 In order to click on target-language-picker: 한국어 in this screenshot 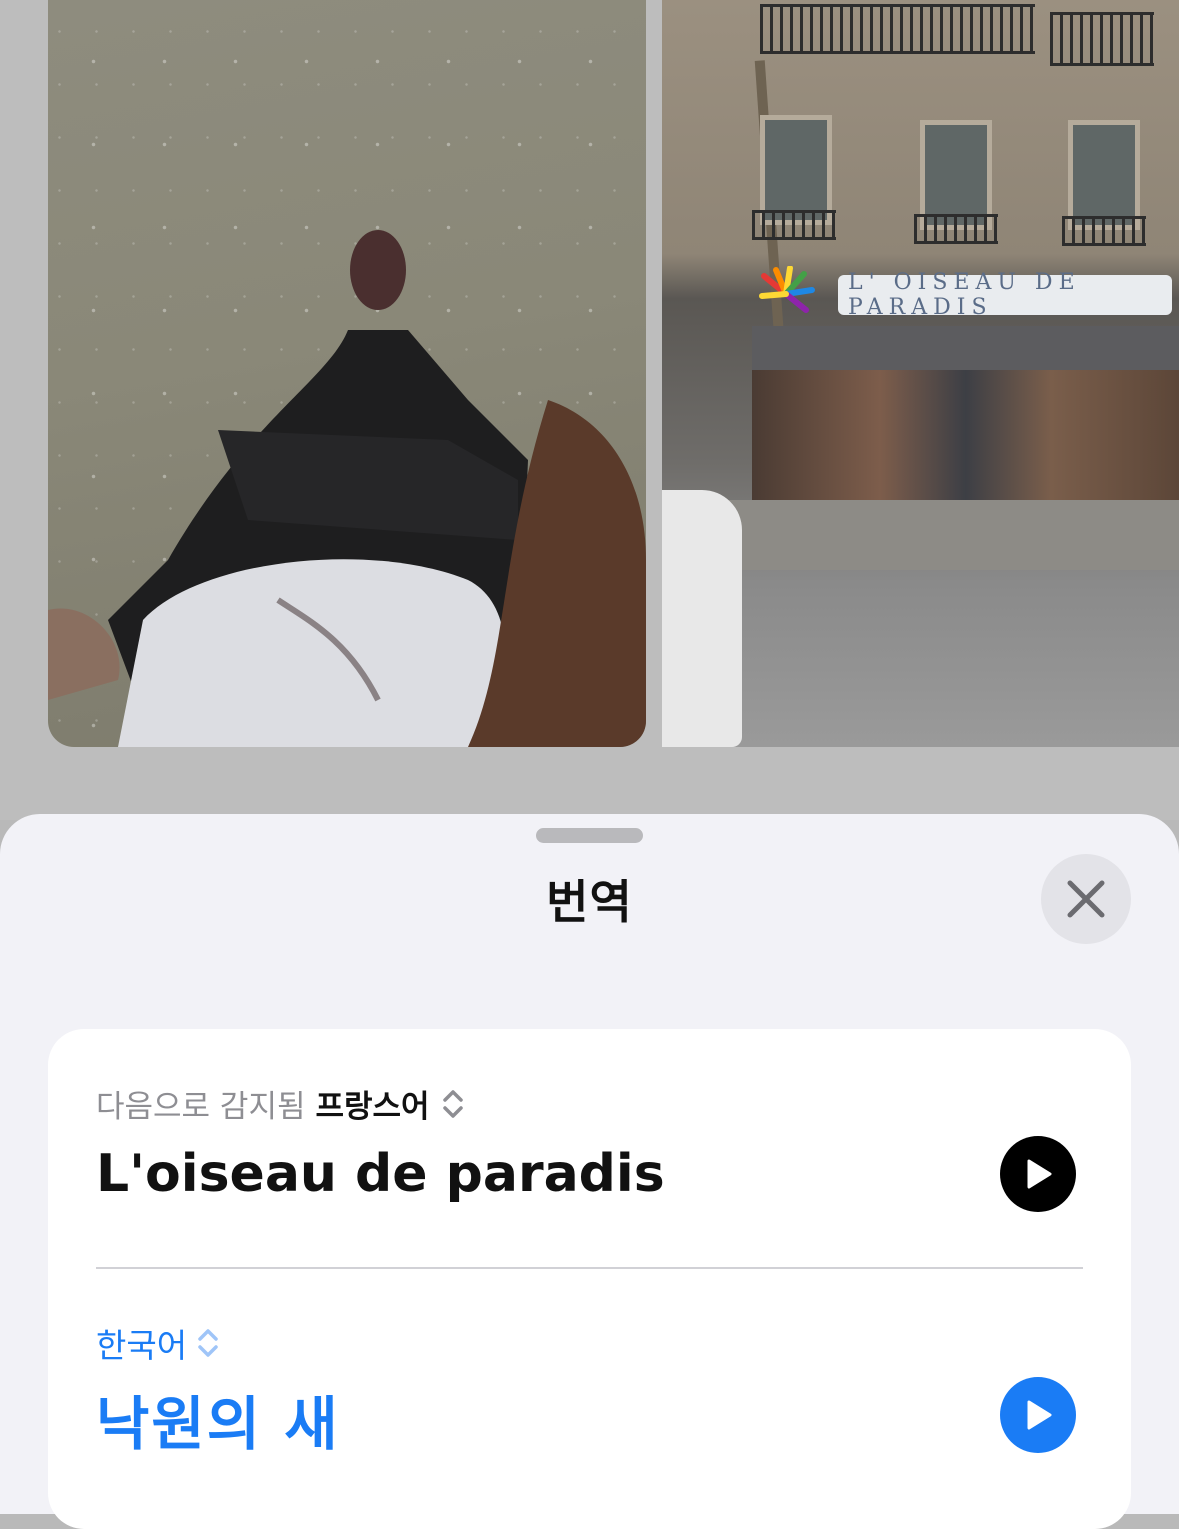, I will do `click(158, 1343)`.